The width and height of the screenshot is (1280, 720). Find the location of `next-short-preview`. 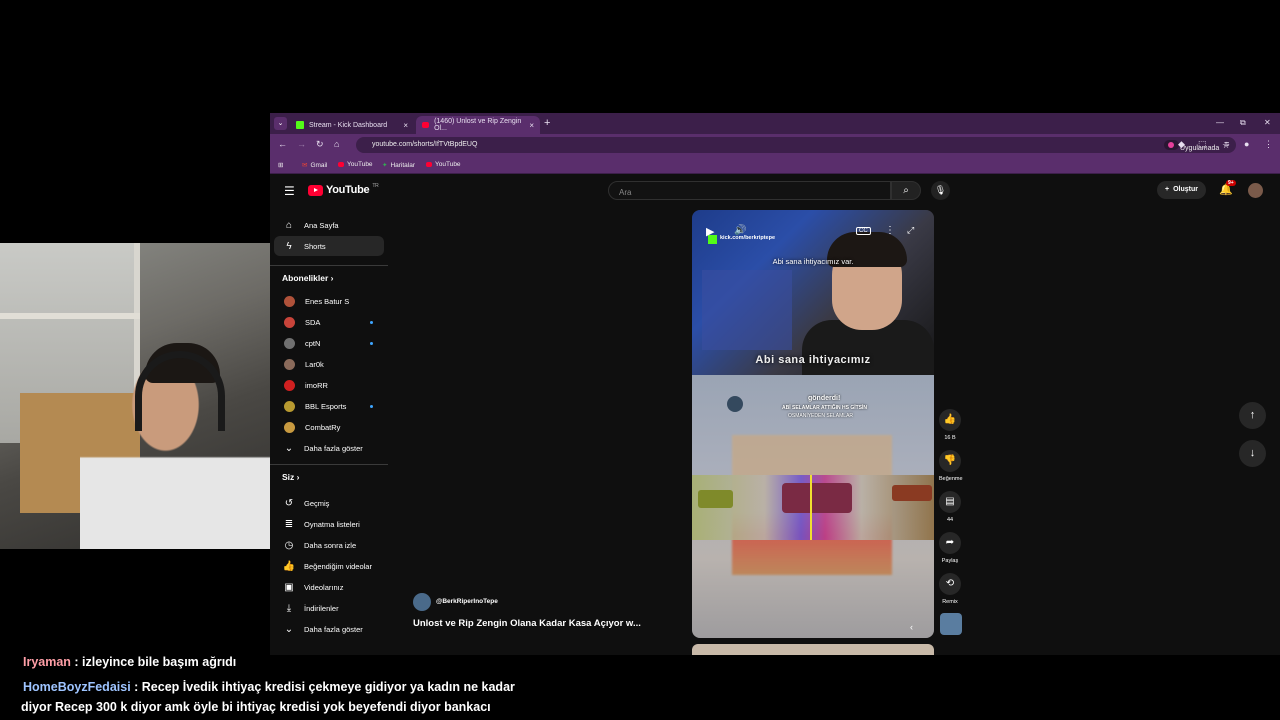

next-short-preview is located at coordinates (813, 649).